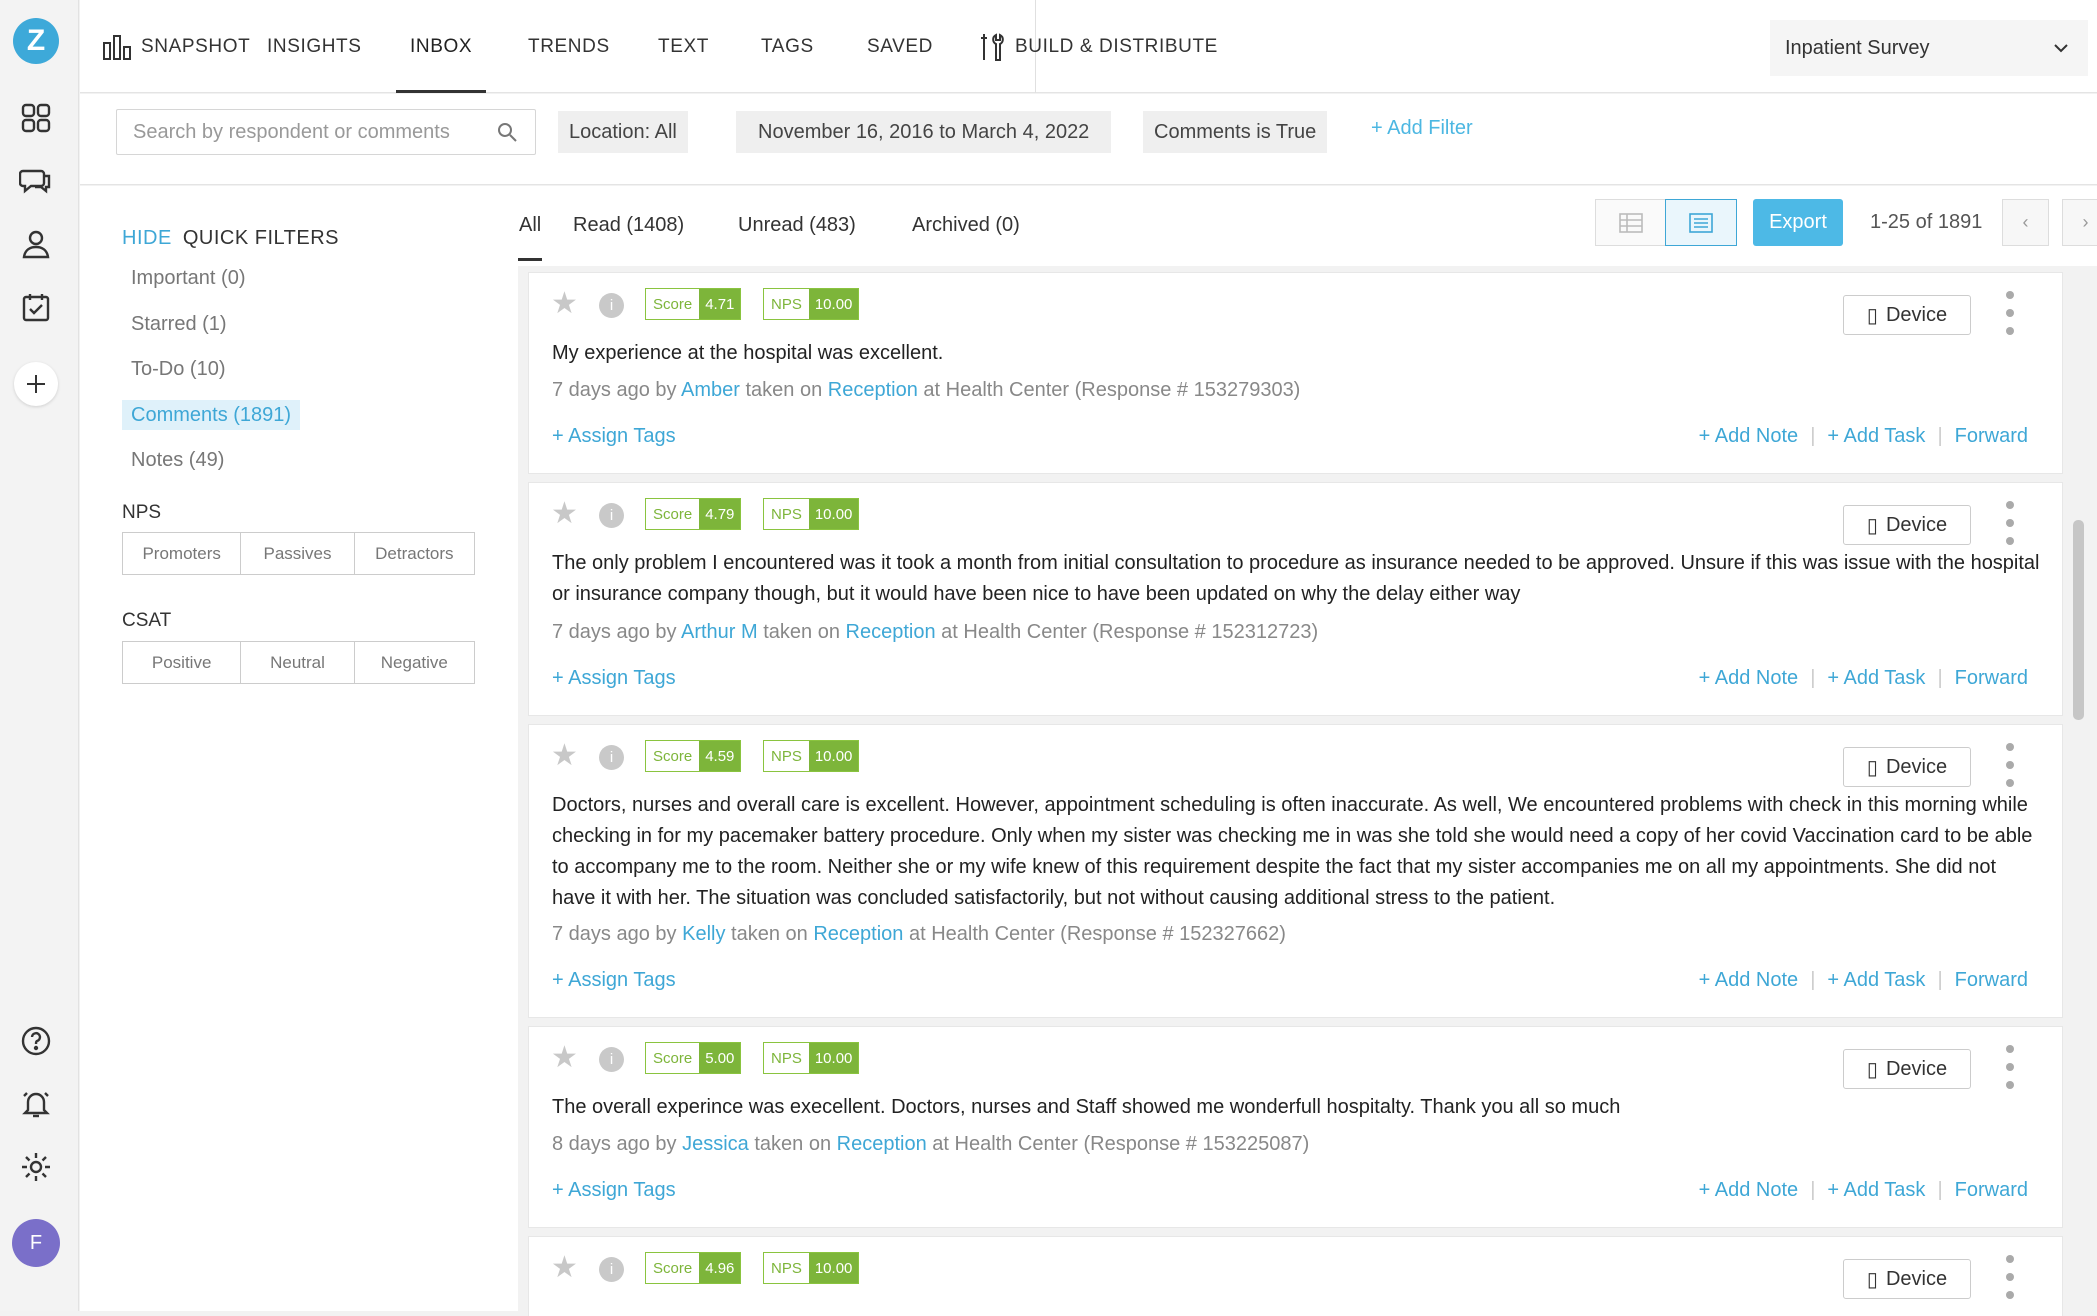 The height and width of the screenshot is (1316, 2097). I want to click on tab-inbox: INBOX, so click(441, 46).